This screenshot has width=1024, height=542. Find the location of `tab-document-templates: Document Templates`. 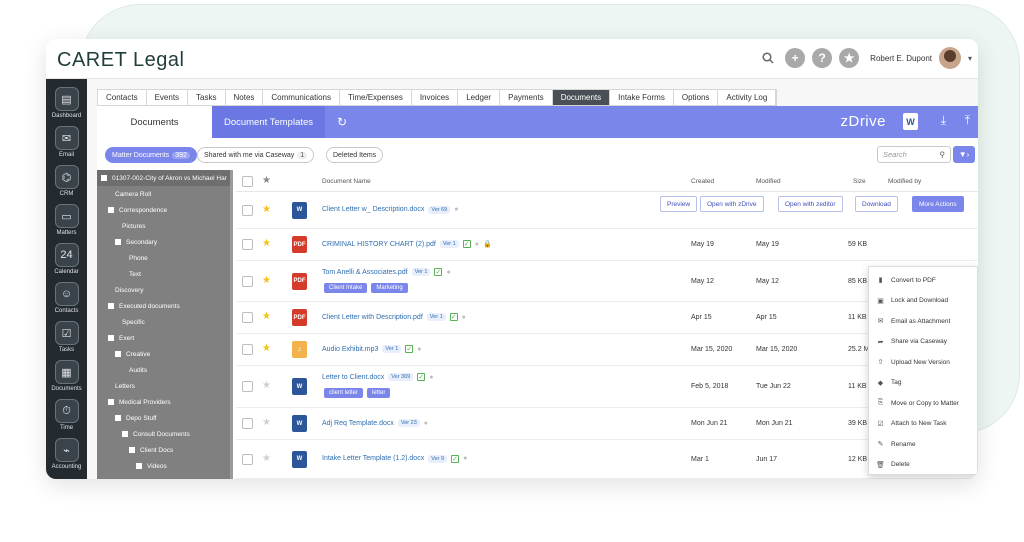

tab-document-templates: Document Templates is located at coordinates (268, 122).